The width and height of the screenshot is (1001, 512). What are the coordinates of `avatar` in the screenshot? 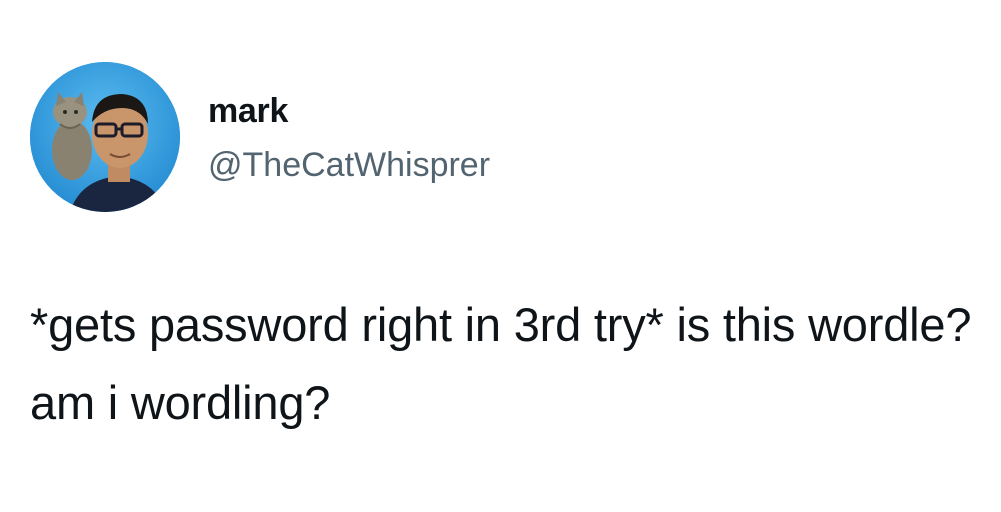 It's located at (105, 137).